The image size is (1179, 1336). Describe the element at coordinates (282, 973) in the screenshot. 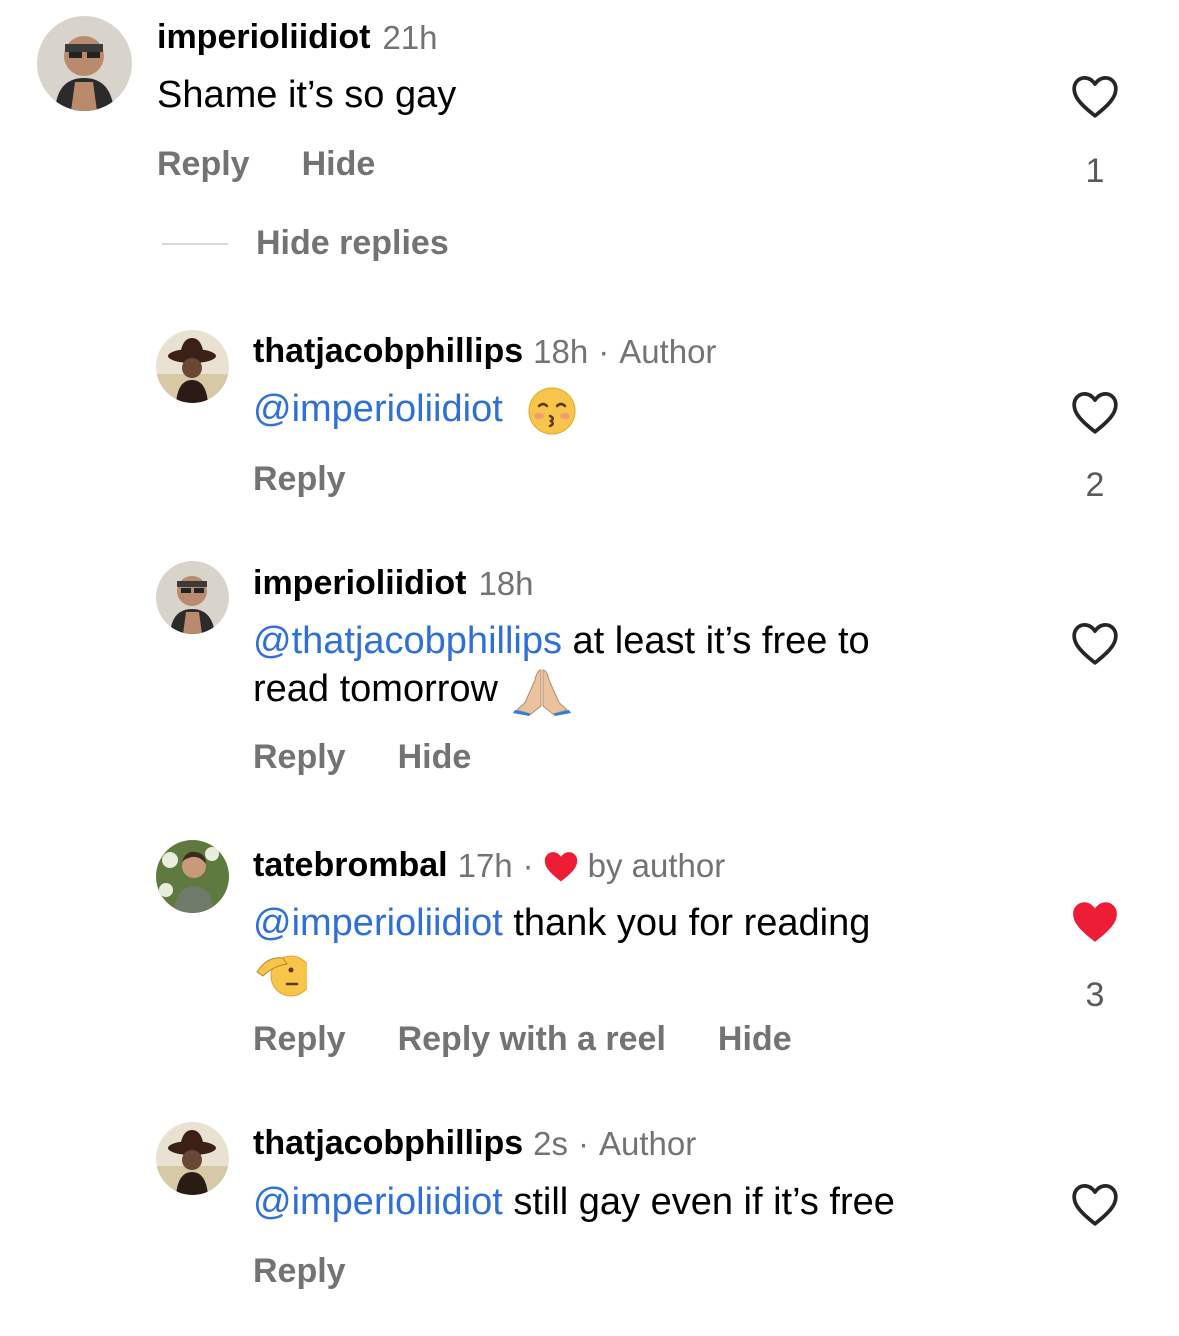

I see `saluting-face-emoji` at that location.